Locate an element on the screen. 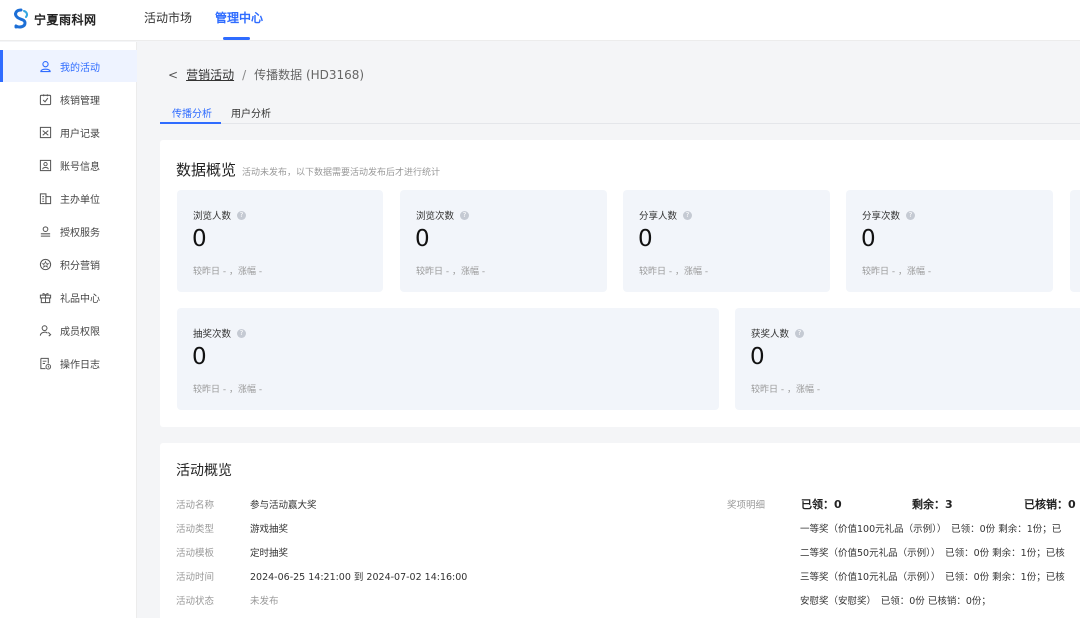 Image resolution: width=1080 pixels, height=618 pixels. breadcrumb: < 营销活动 / 传播数据 (HD3168) is located at coordinates (266, 74).